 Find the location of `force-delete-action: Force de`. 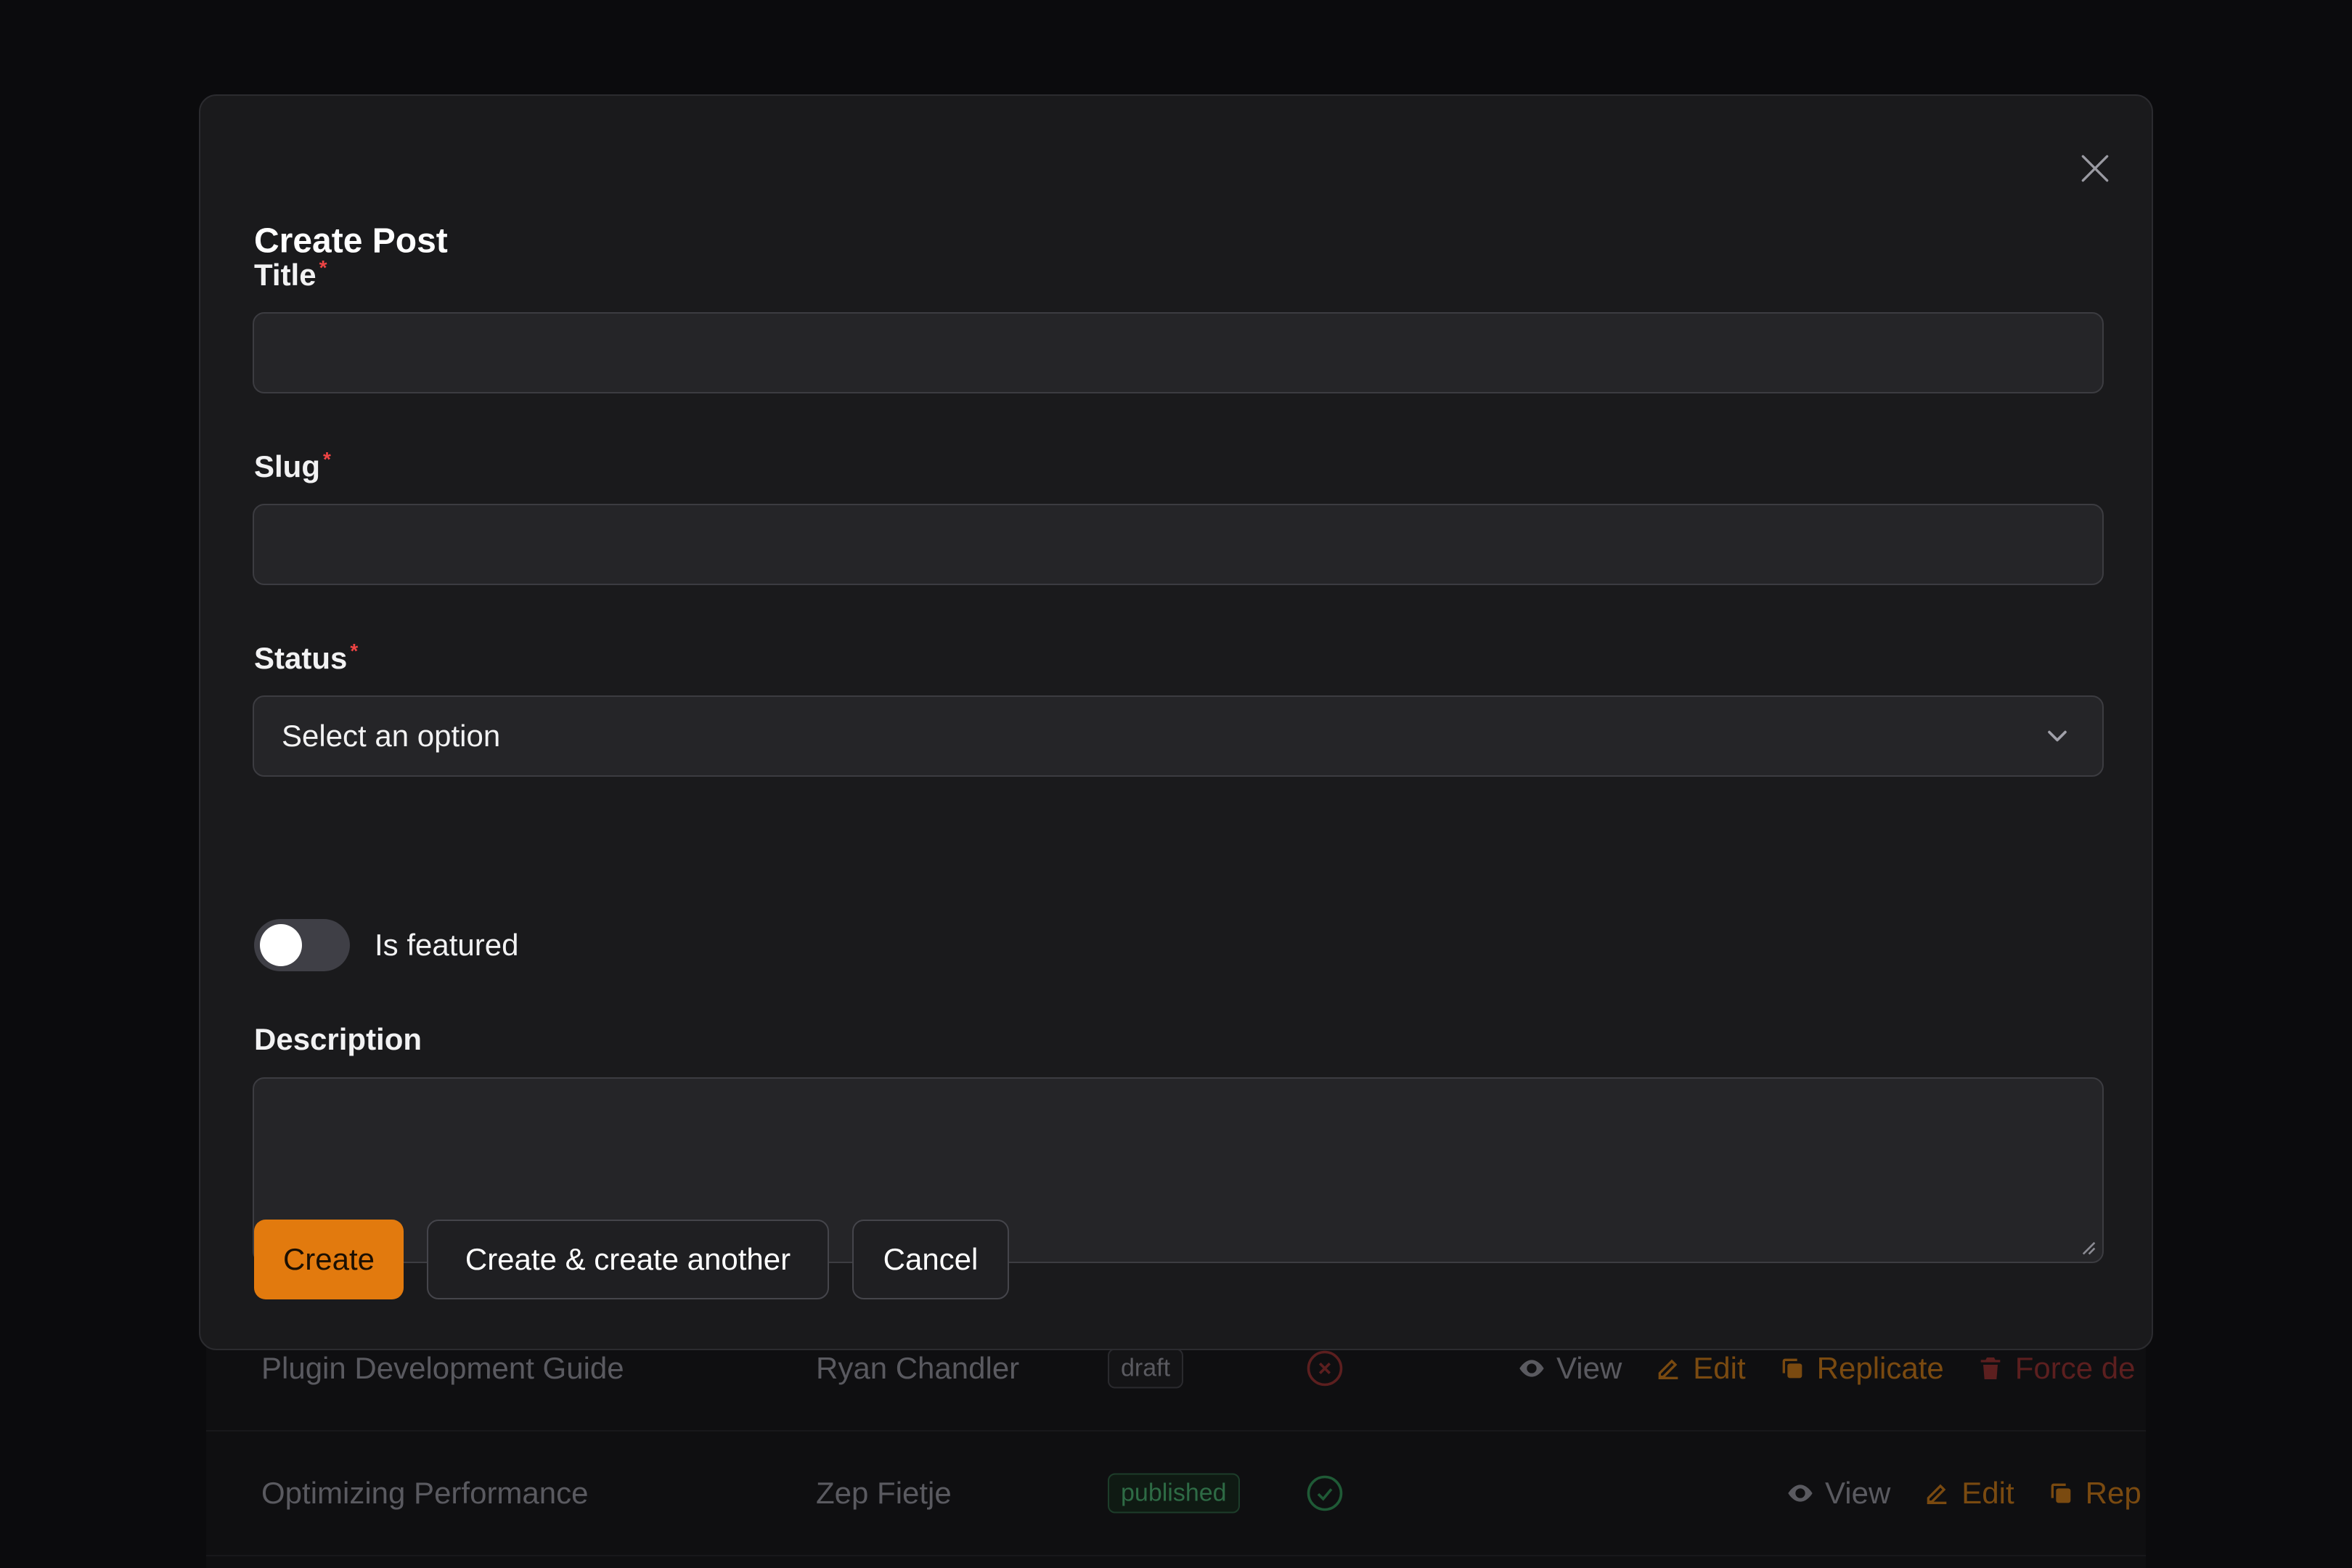

force-delete-action: Force de is located at coordinates (2056, 1369).